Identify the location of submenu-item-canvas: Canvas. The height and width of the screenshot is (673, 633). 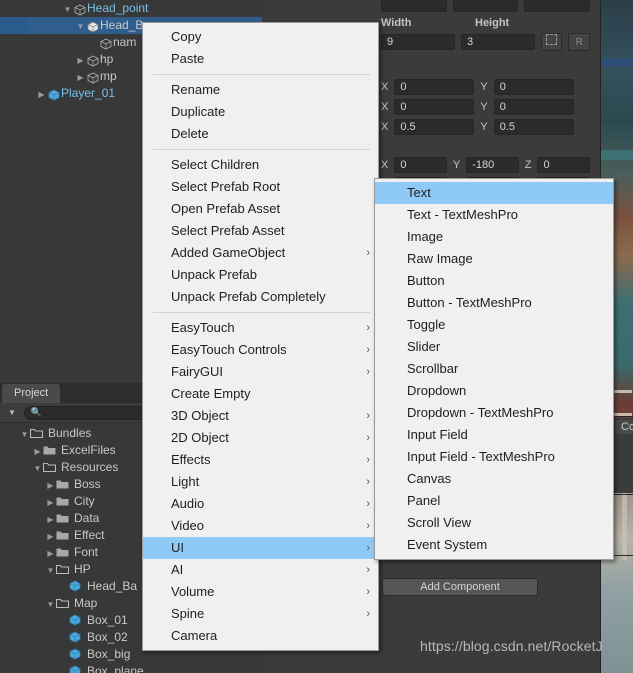
(494, 479).